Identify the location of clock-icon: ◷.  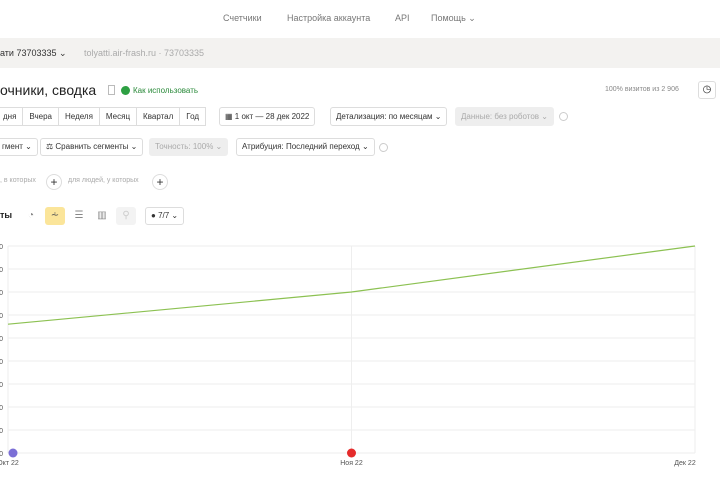
(707, 90).